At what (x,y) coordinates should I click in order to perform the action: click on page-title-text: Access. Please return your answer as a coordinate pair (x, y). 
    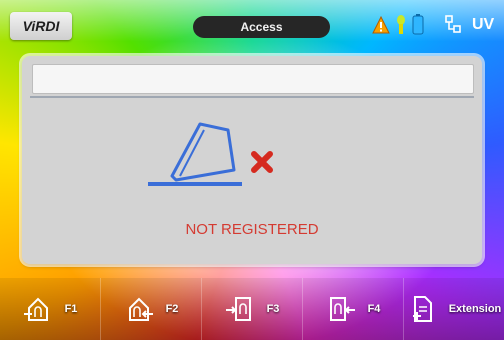
    Looking at the image, I should click on (261, 27).